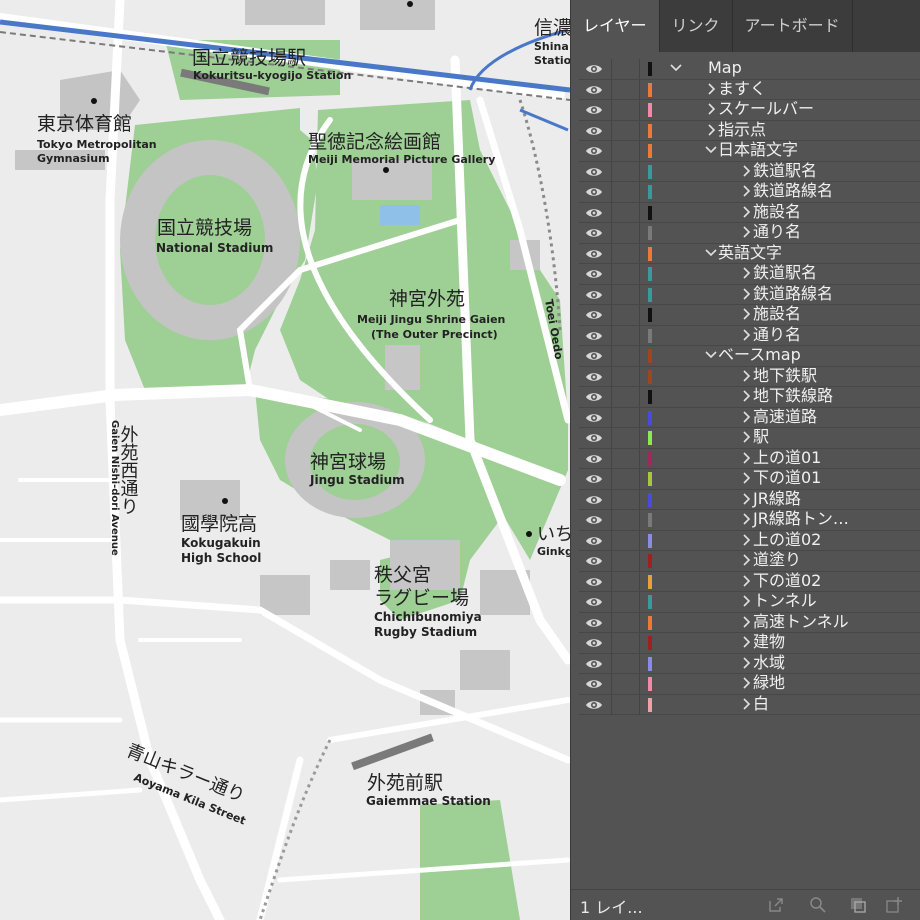 The height and width of the screenshot is (920, 920). Describe the element at coordinates (749, 540) in the screenshot. I see `layer-row: 上の道02` at that location.